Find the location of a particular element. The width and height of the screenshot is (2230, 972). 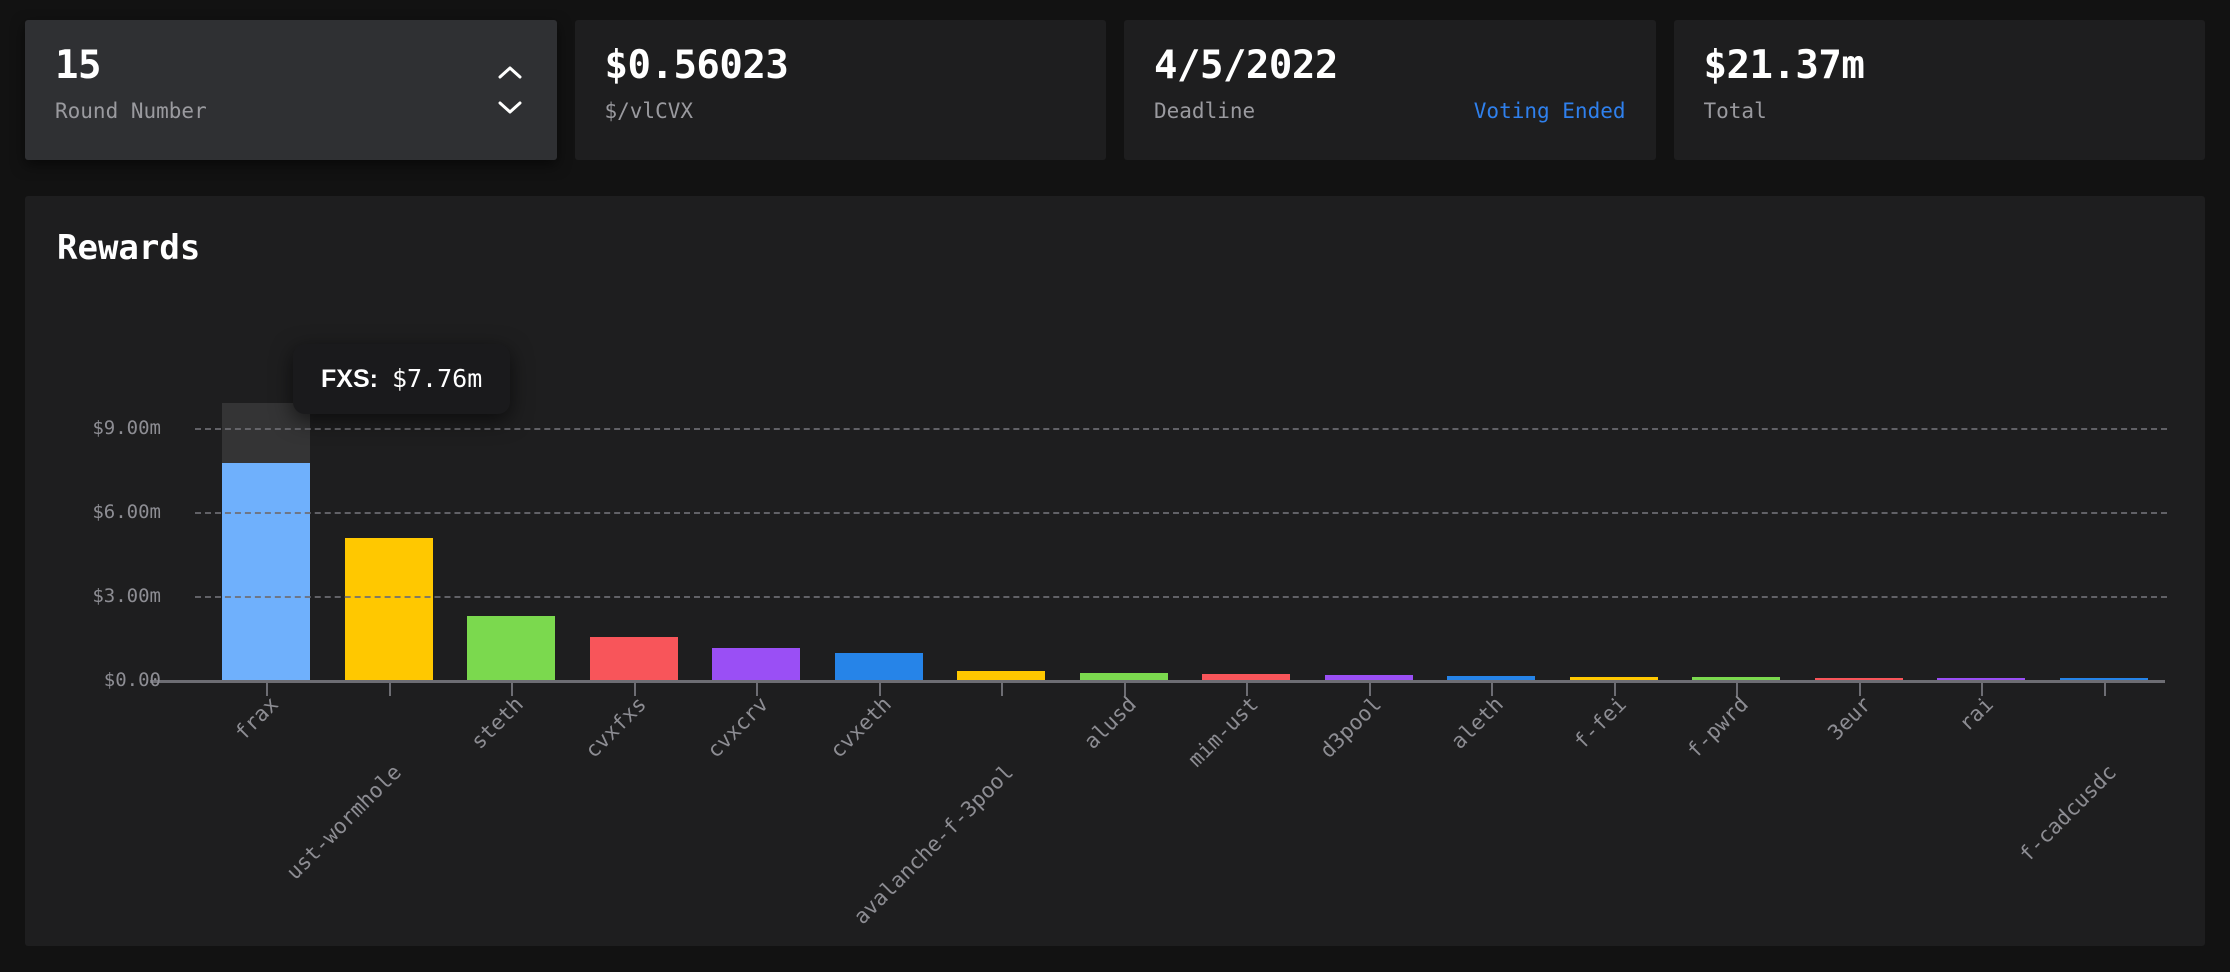

x-label-slot: cvxcrv is located at coordinates (756, 796).